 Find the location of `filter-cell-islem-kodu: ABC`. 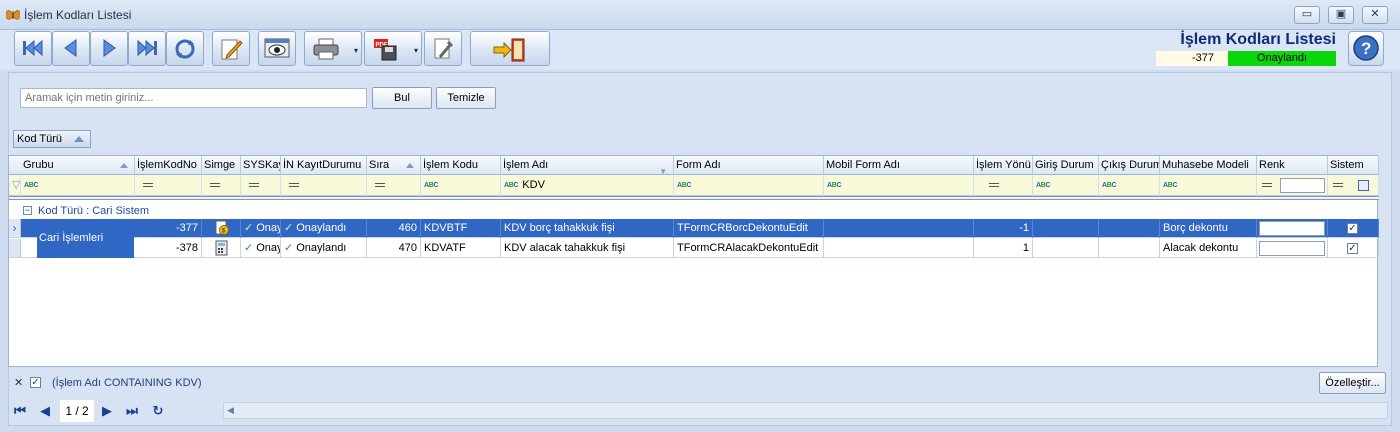

filter-cell-islem-kodu: ABC is located at coordinates (461, 185).